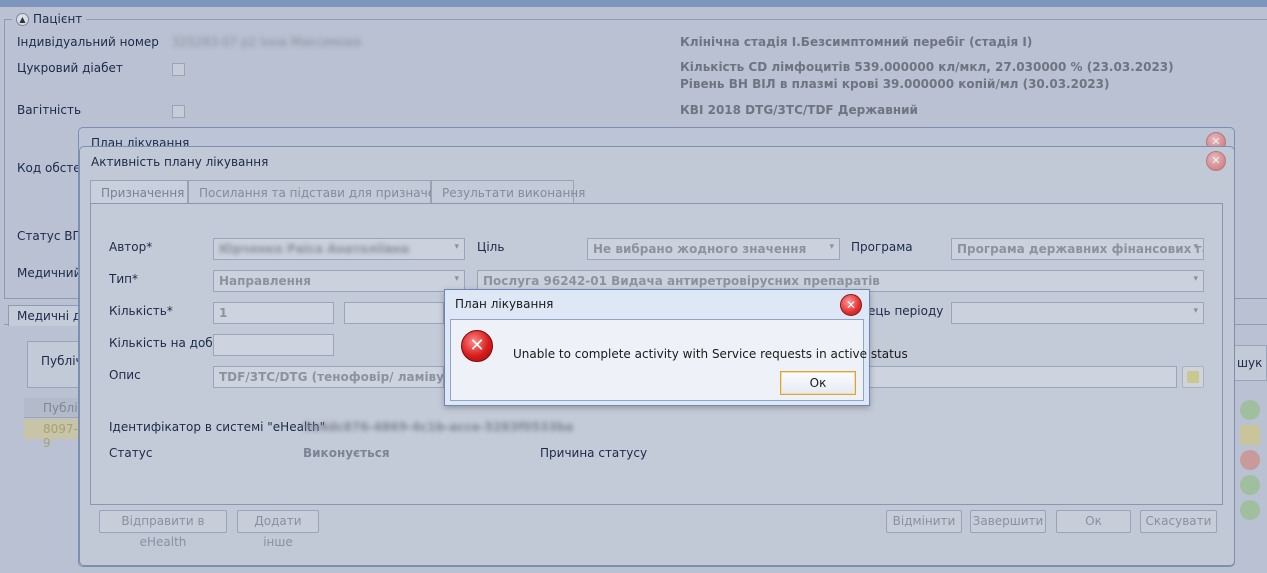  Describe the element at coordinates (70, 68) in the screenshot. I see `diabetes-label: Цукровий діабет` at that location.